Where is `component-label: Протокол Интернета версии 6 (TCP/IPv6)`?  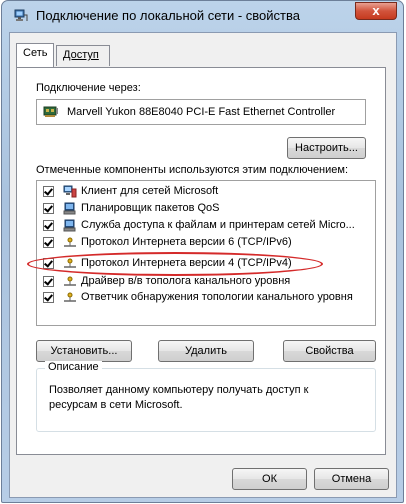
component-label: Протокол Интернета версии 6 (TCP/IPv6) is located at coordinates (186, 242).